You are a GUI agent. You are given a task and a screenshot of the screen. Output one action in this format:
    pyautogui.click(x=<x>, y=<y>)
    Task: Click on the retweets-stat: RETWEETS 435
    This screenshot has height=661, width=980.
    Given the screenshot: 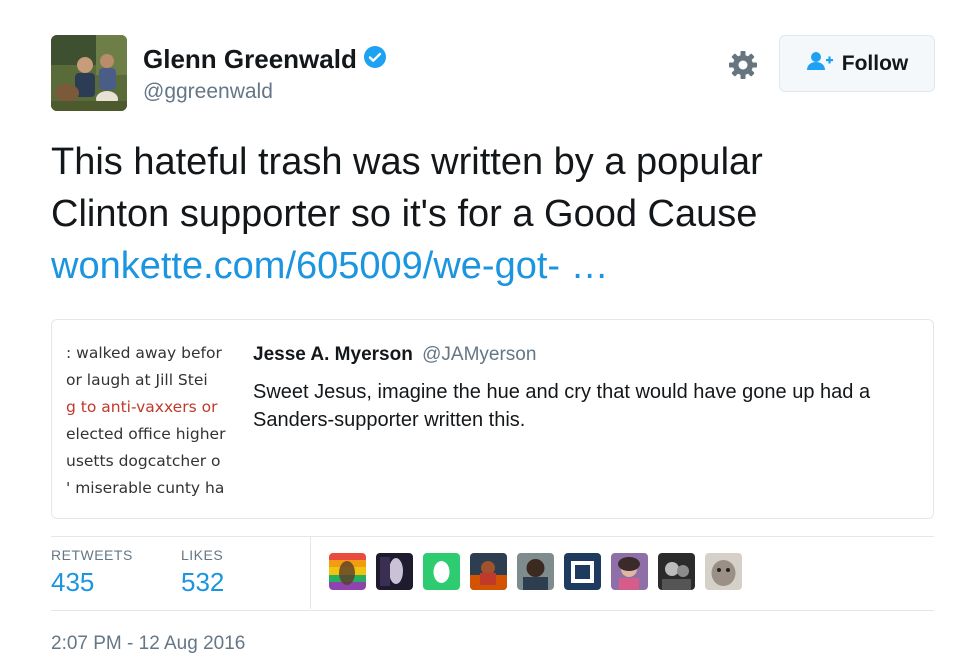 What is the action you would take?
    pyautogui.click(x=92, y=572)
    